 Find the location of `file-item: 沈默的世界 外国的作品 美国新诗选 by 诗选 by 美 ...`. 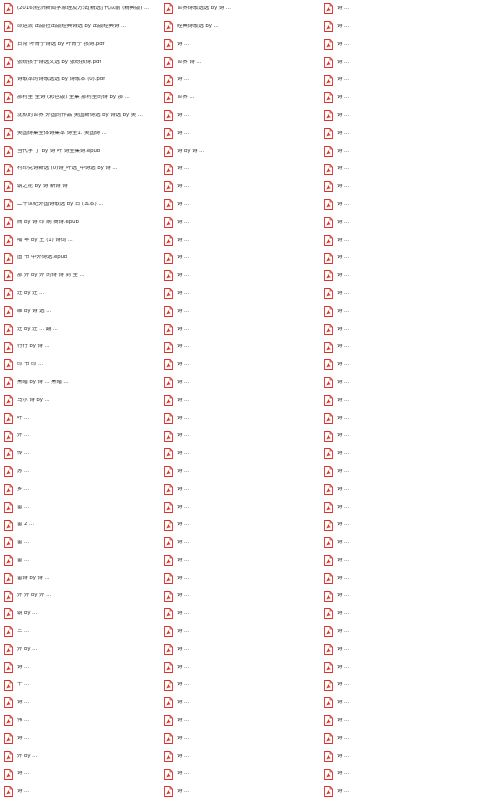

file-item: 沈默的世界 外国的作品 美国新诗选 by 诗选 by 美 ... is located at coordinates (80, 116).